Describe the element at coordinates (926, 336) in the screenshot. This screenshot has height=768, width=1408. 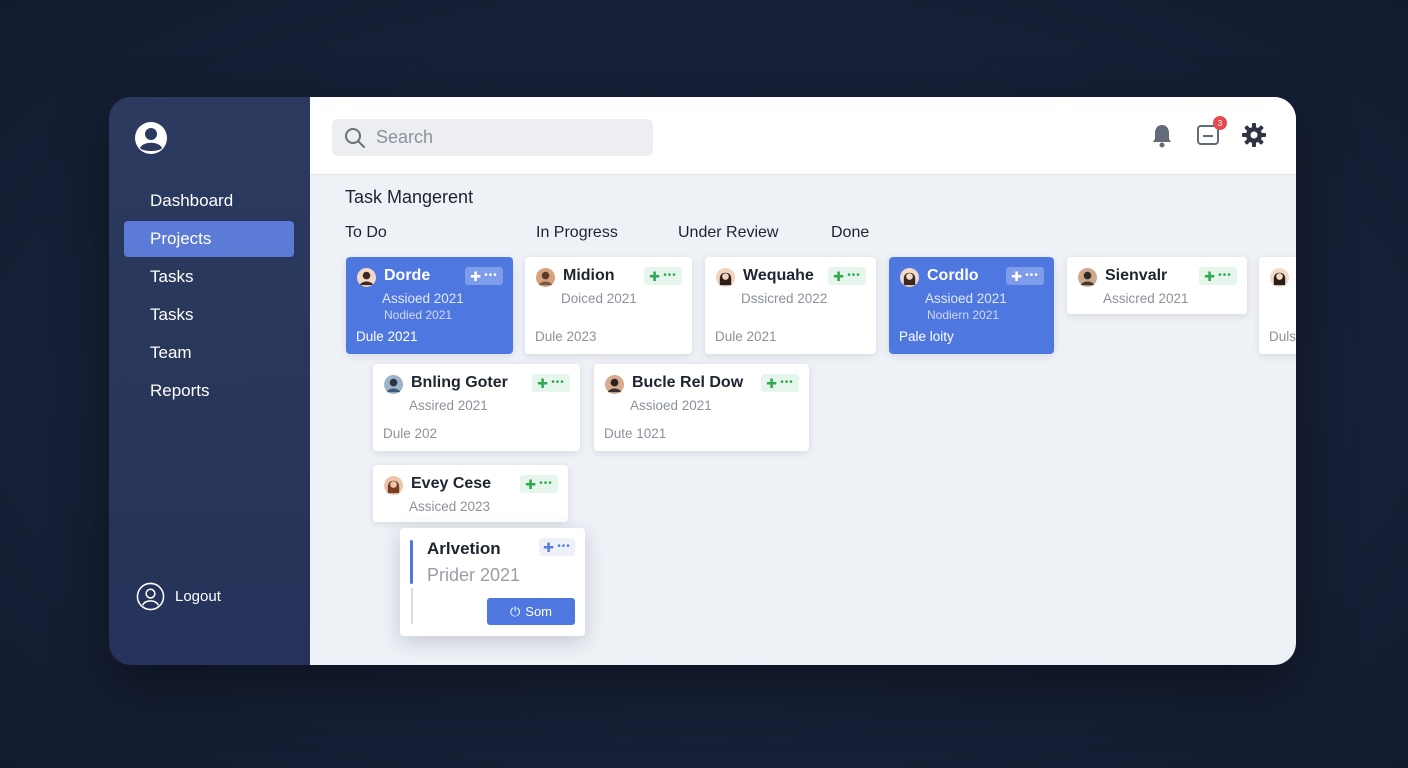
I see `card-due: Pale loity` at that location.